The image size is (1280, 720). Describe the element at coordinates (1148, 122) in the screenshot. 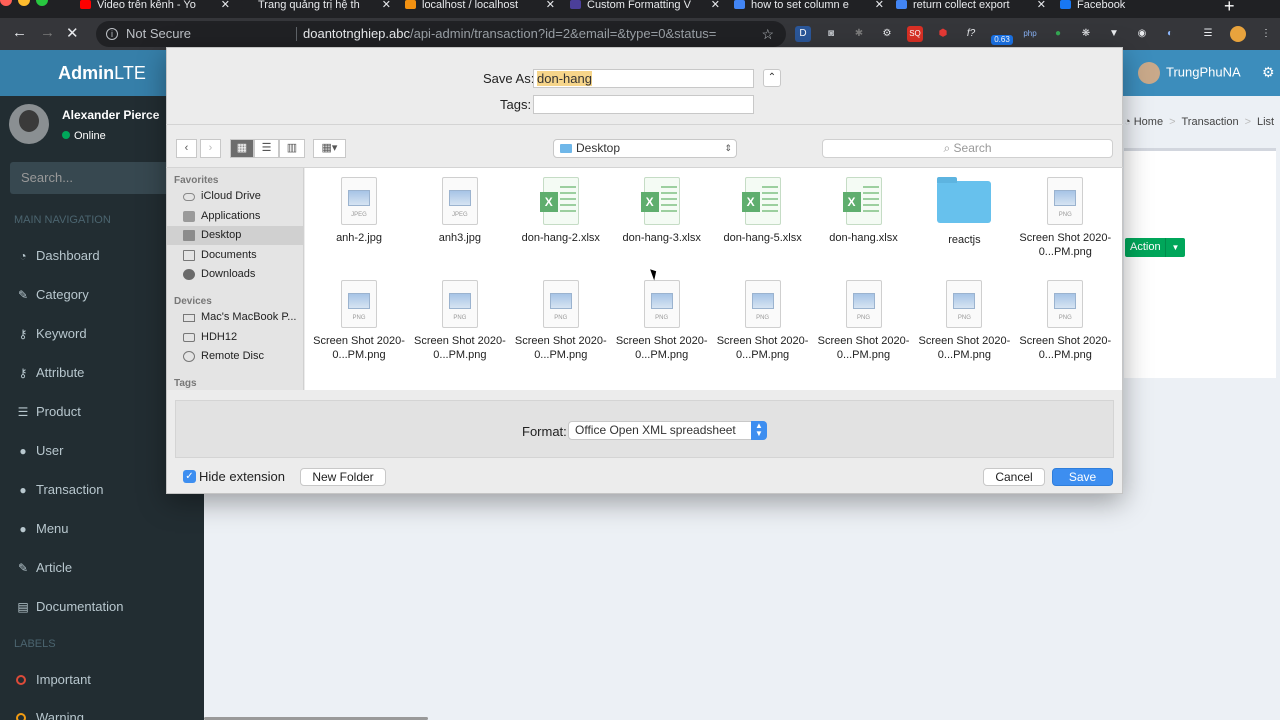

I see `breadcrumb-home: Home` at that location.